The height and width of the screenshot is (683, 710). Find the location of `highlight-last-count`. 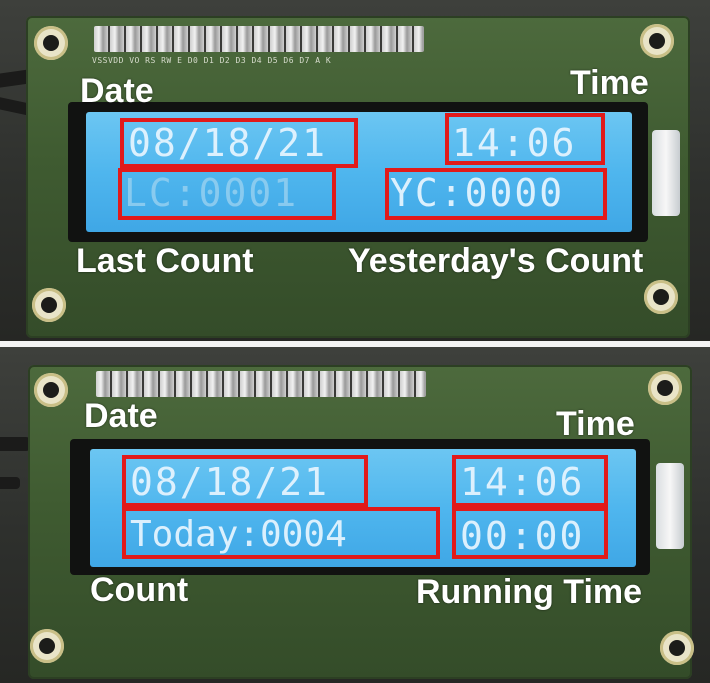

highlight-last-count is located at coordinates (227, 194).